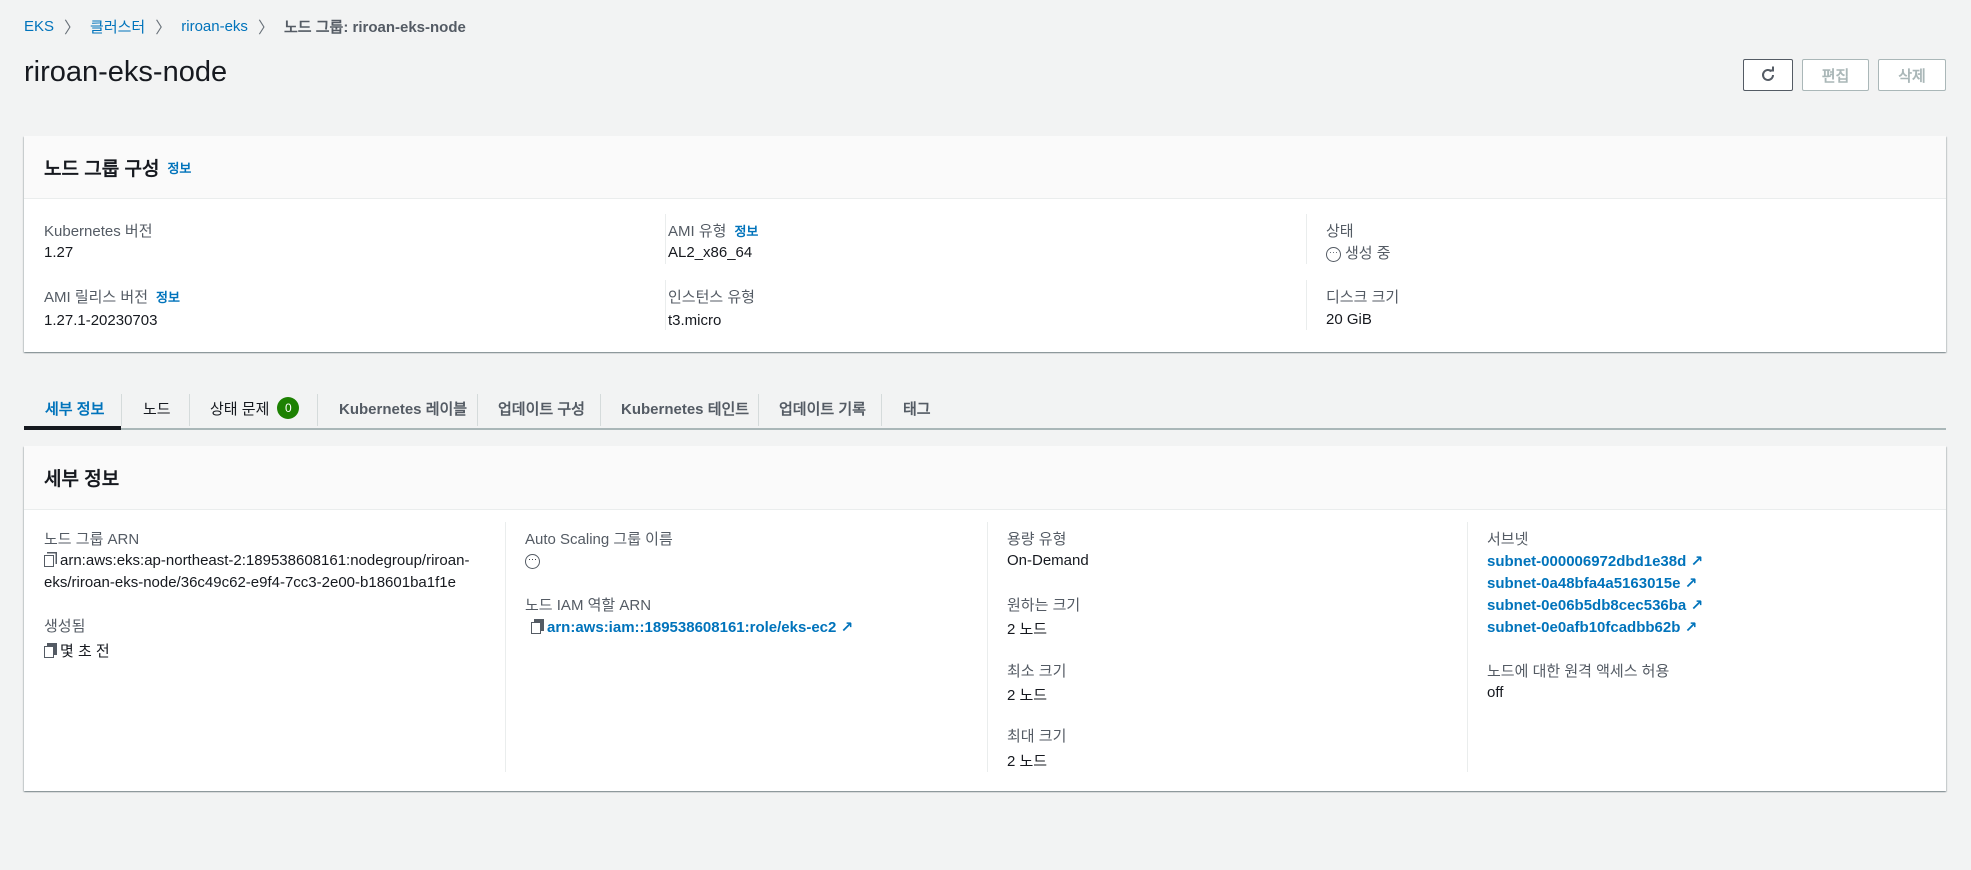 The width and height of the screenshot is (1971, 870). I want to click on disk-size: 20 GiB, so click(1349, 319).